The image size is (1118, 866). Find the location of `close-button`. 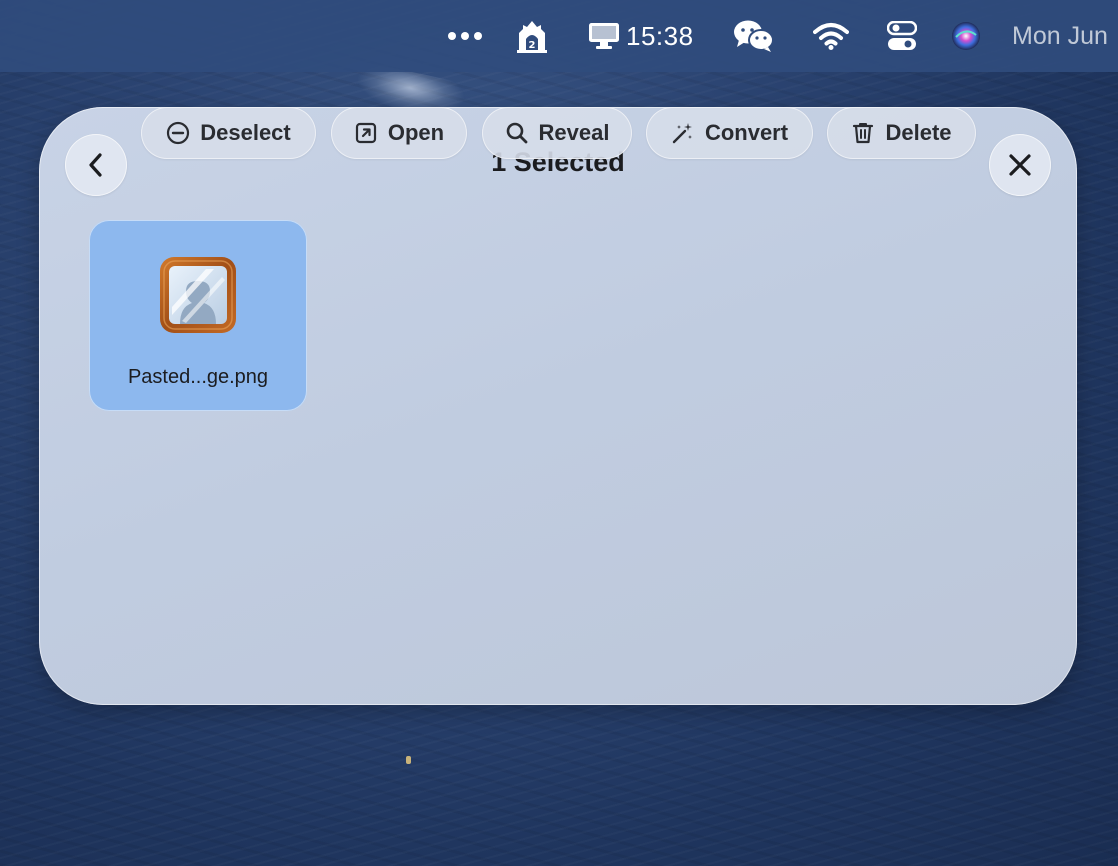

close-button is located at coordinates (1020, 165).